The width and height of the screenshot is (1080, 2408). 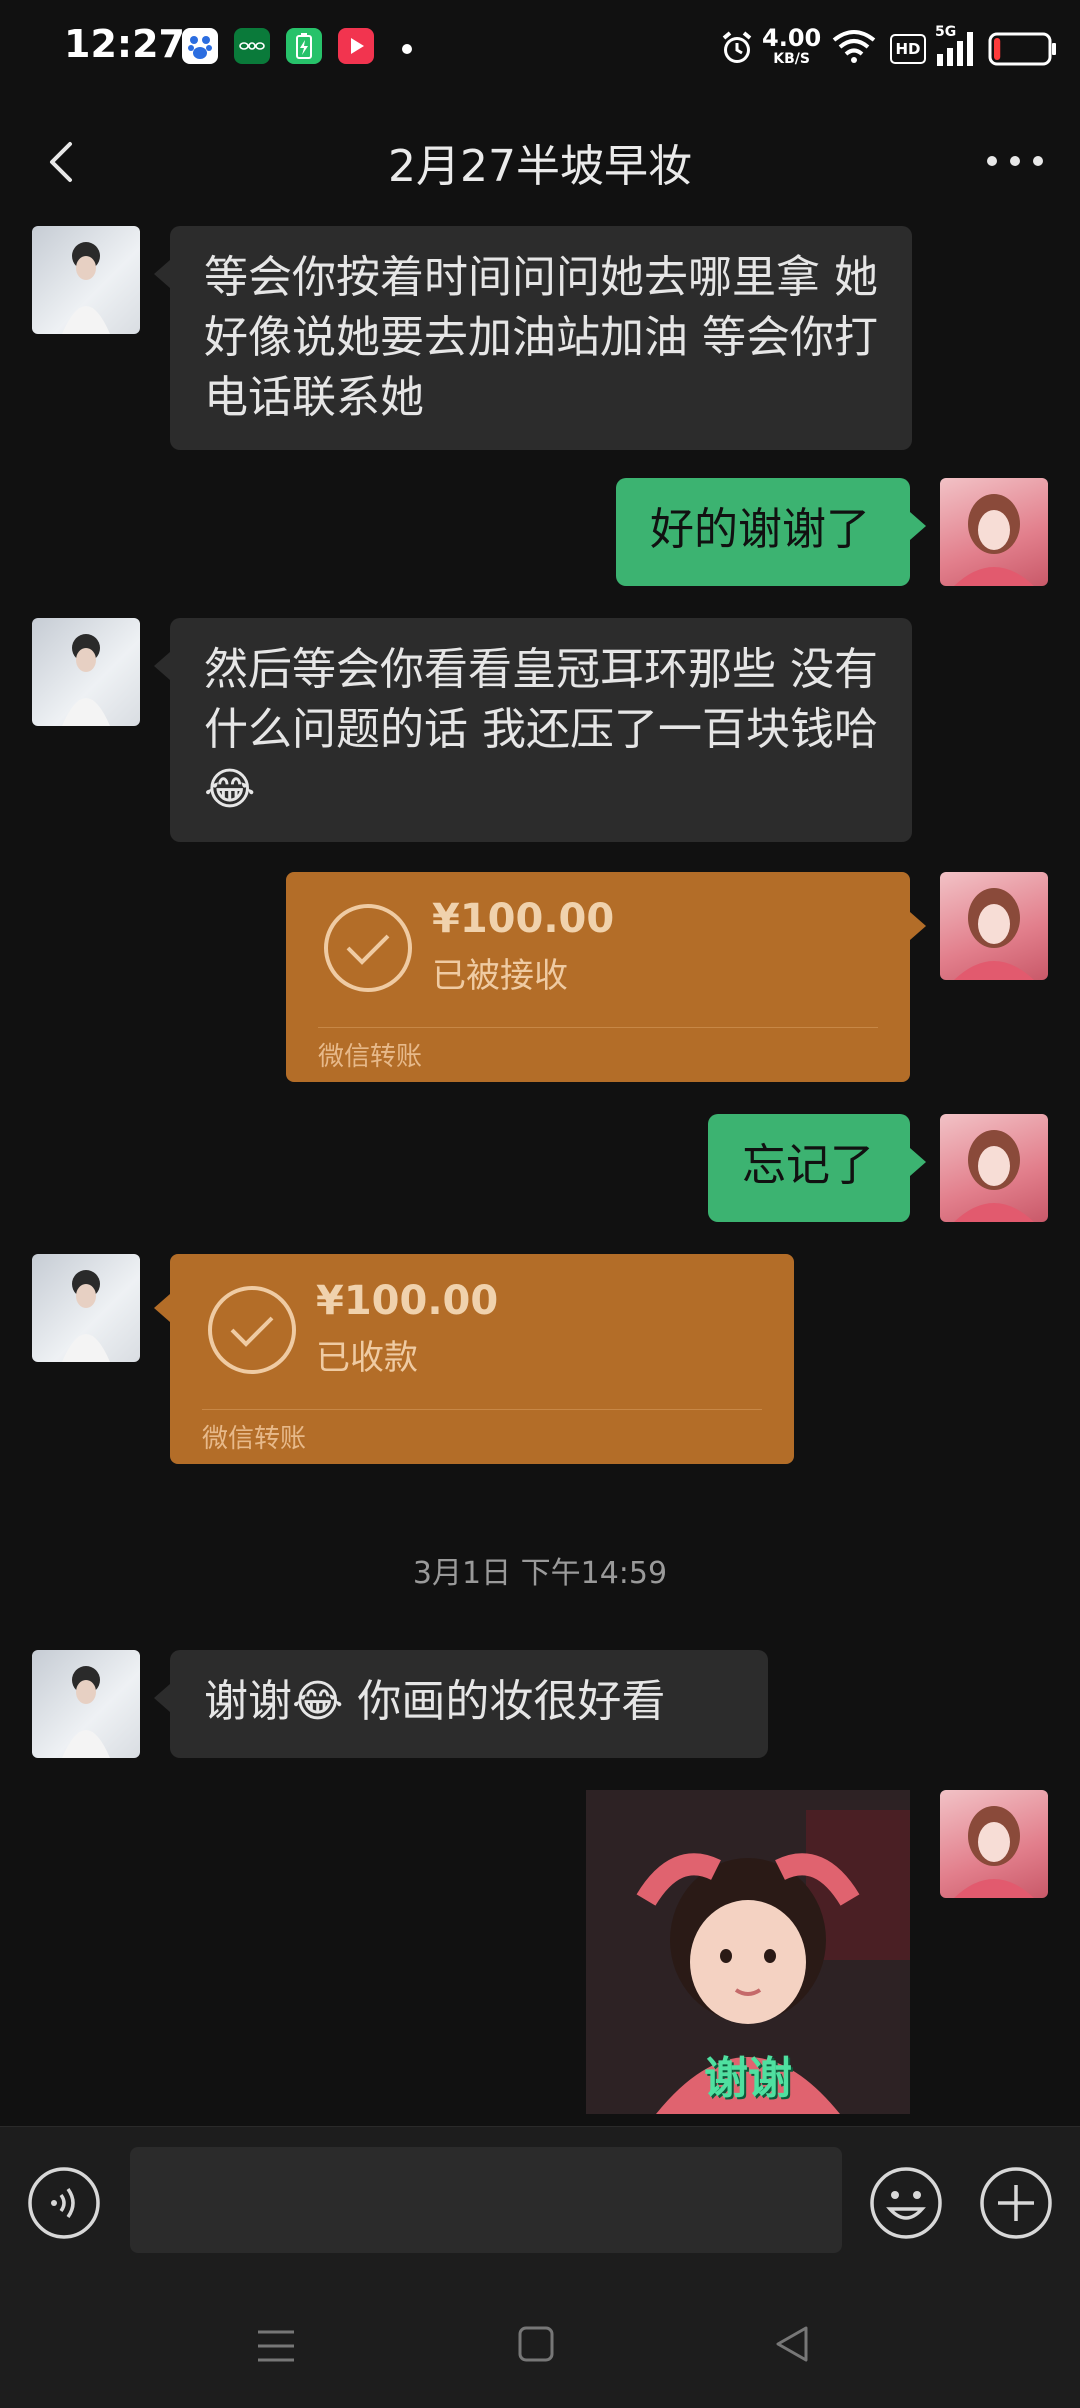 What do you see at coordinates (540, 1573) in the screenshot?
I see `message-timestamp: 3月1日 下午14:59` at bounding box center [540, 1573].